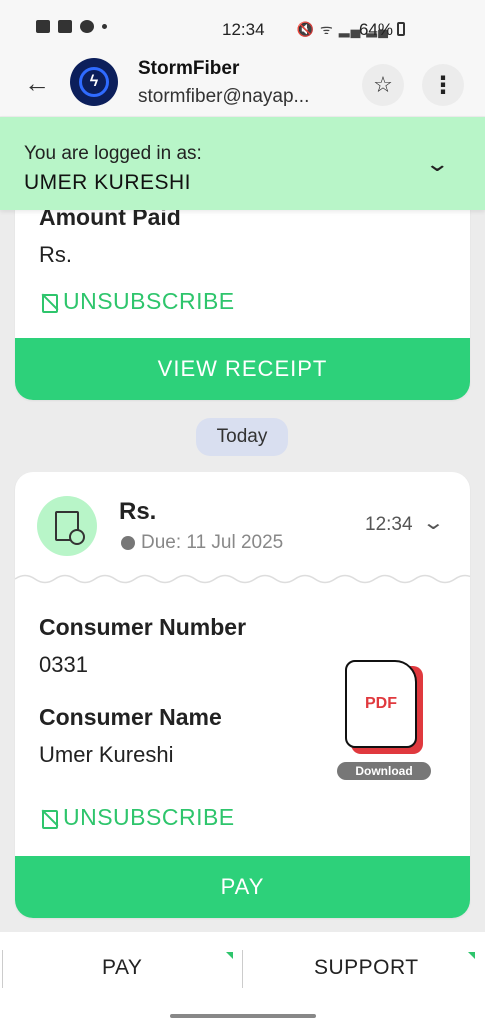 This screenshot has width=485, height=1024. I want to click on consumer-number-label: Consumer Number, so click(143, 627).